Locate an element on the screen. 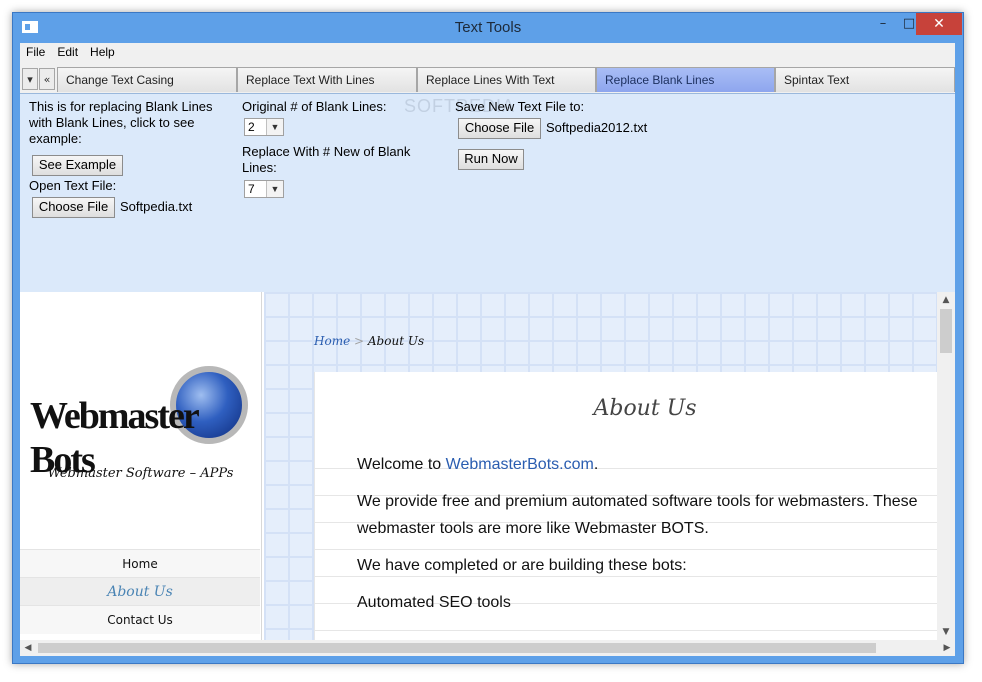 This screenshot has height=682, width=982. see-example-button: See Example is located at coordinates (77, 165).